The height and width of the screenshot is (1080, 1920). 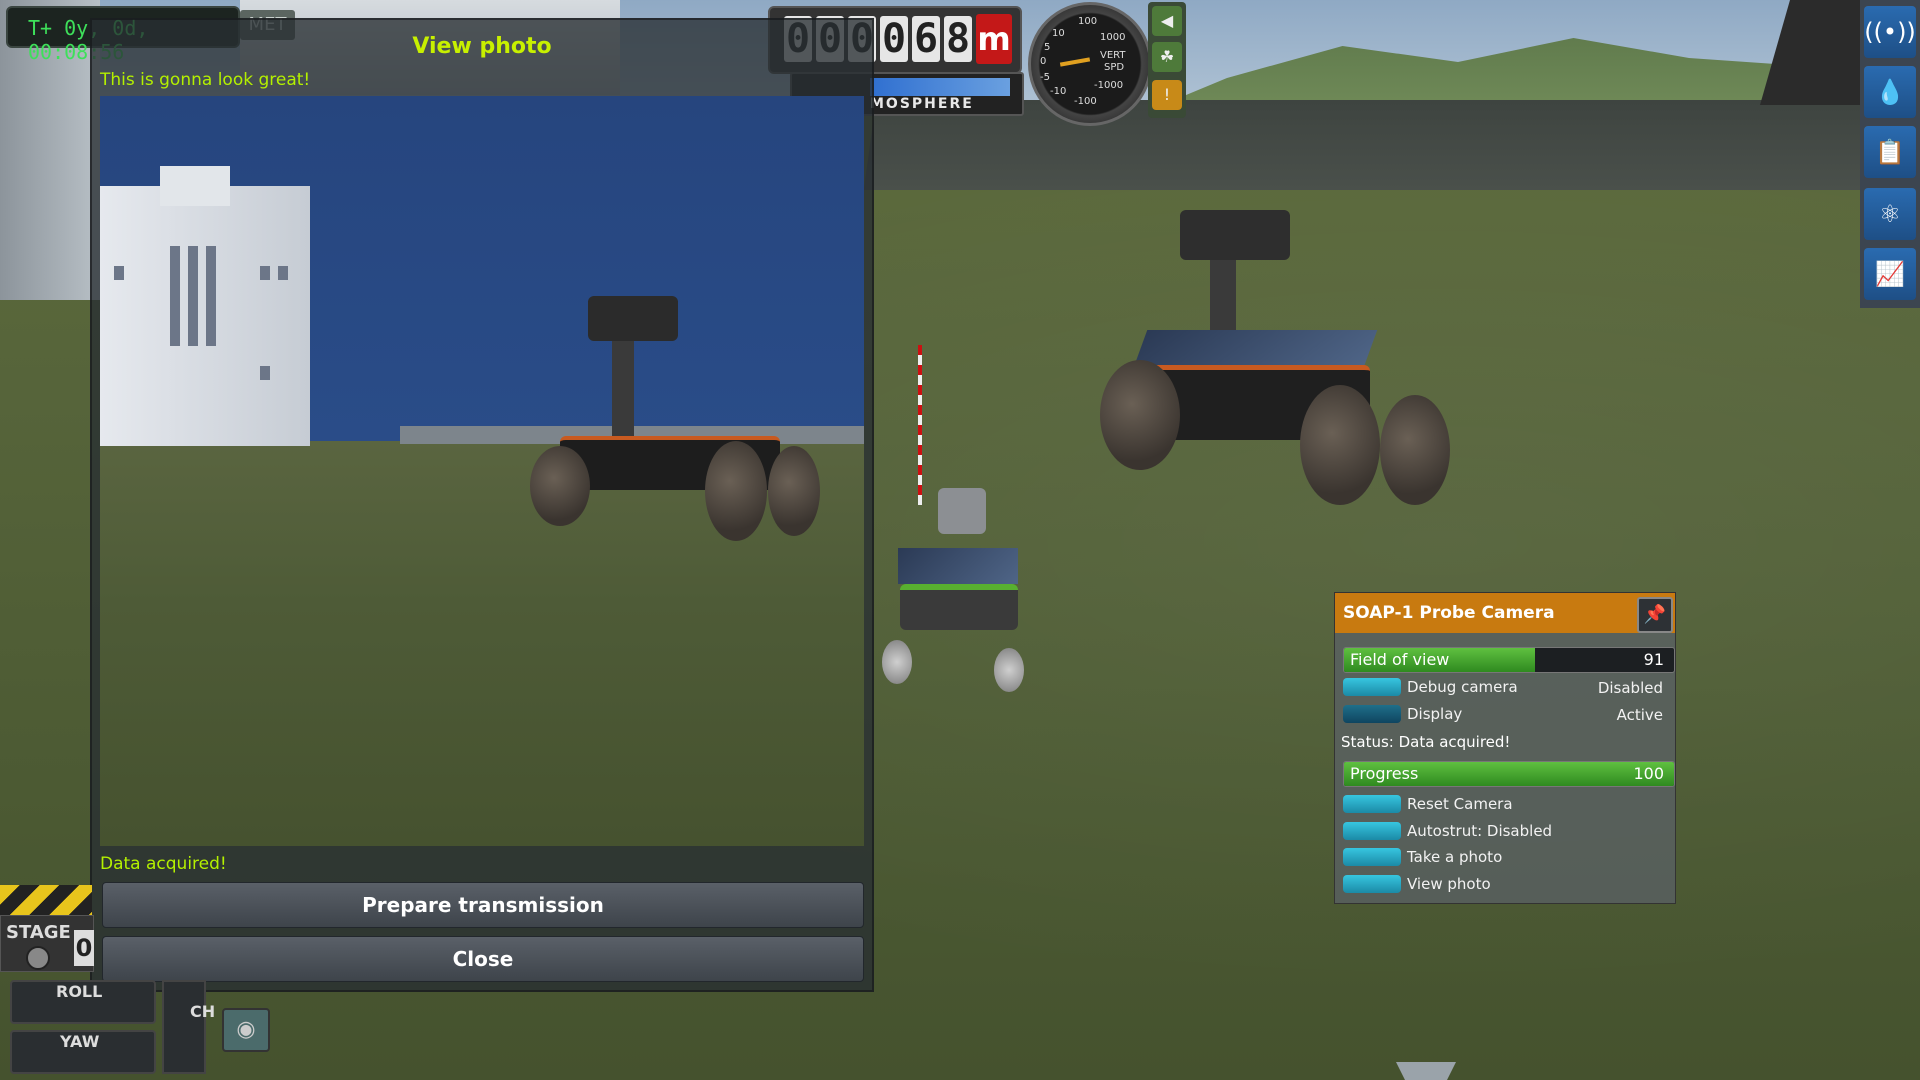 I want to click on display-toggle: Display Active, so click(x=1505, y=714).